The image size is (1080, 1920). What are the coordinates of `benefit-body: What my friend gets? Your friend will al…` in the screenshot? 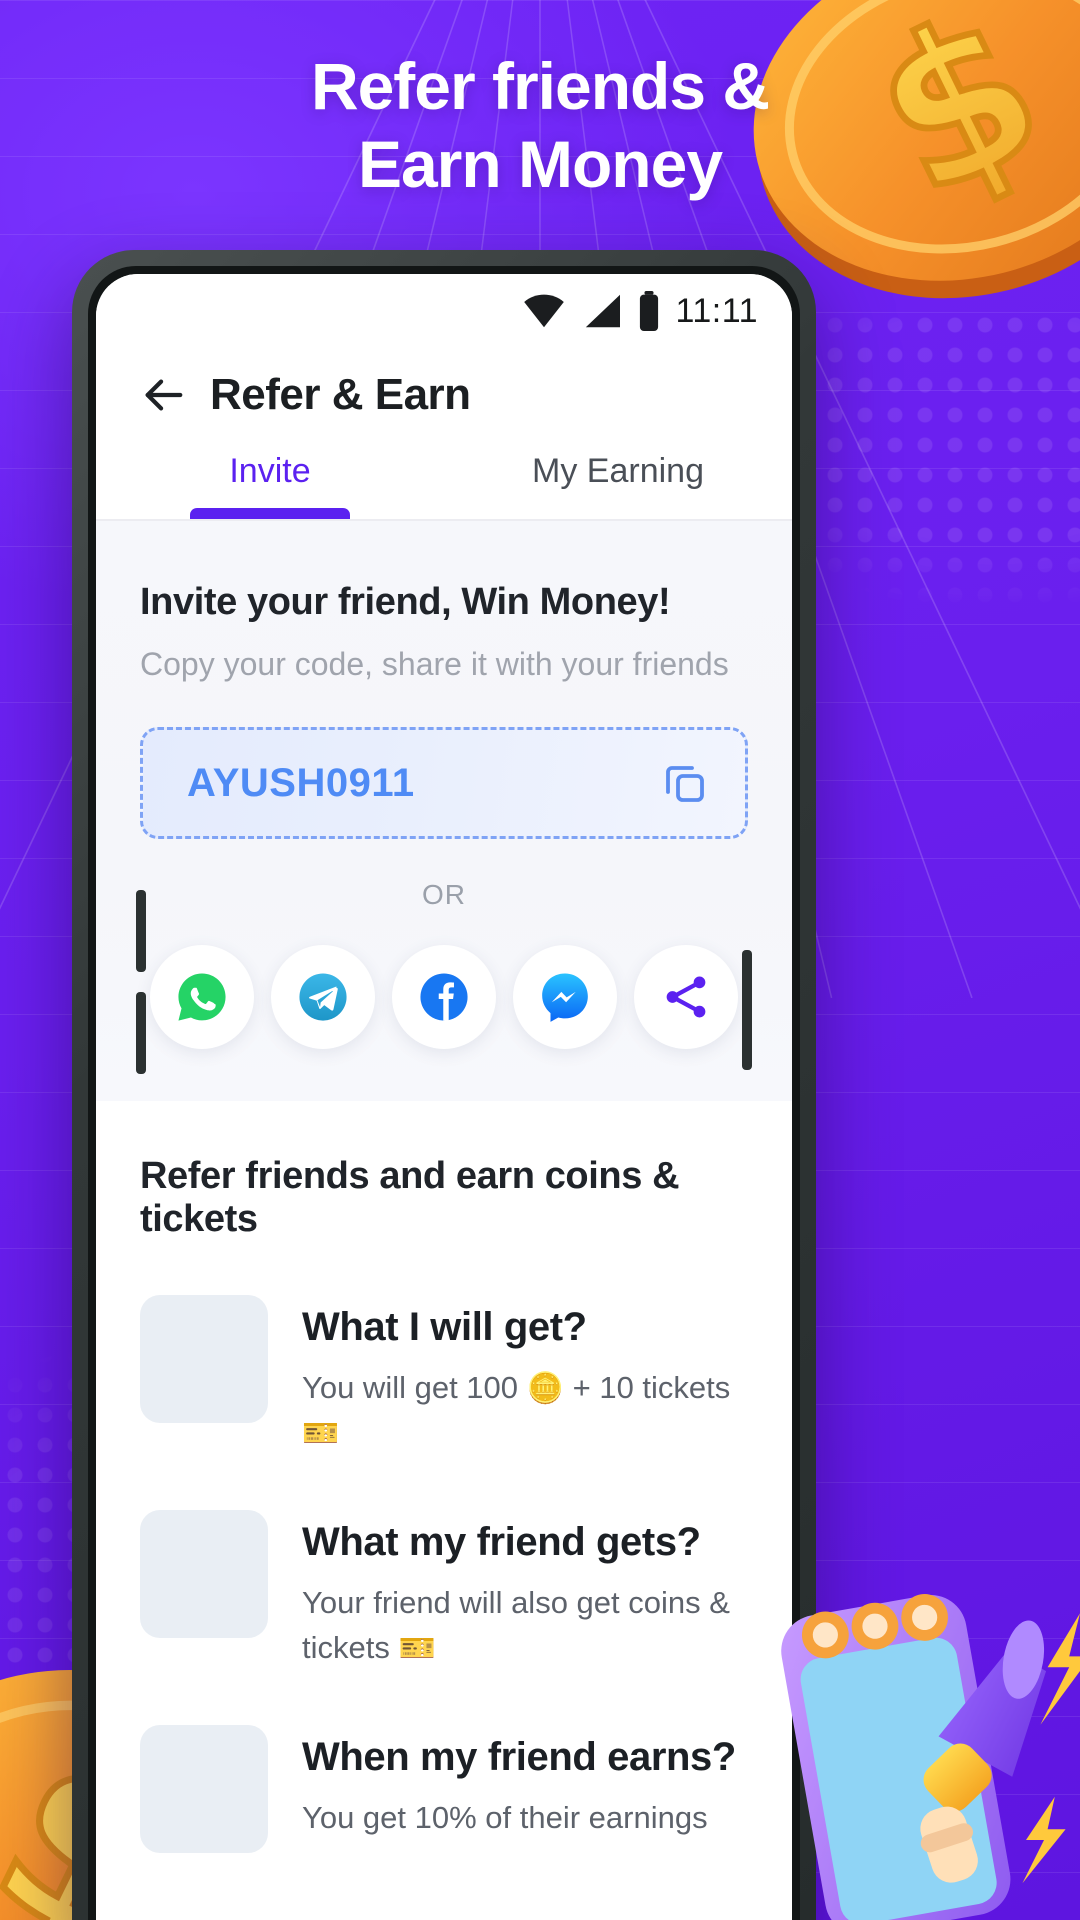 It's located at (525, 1590).